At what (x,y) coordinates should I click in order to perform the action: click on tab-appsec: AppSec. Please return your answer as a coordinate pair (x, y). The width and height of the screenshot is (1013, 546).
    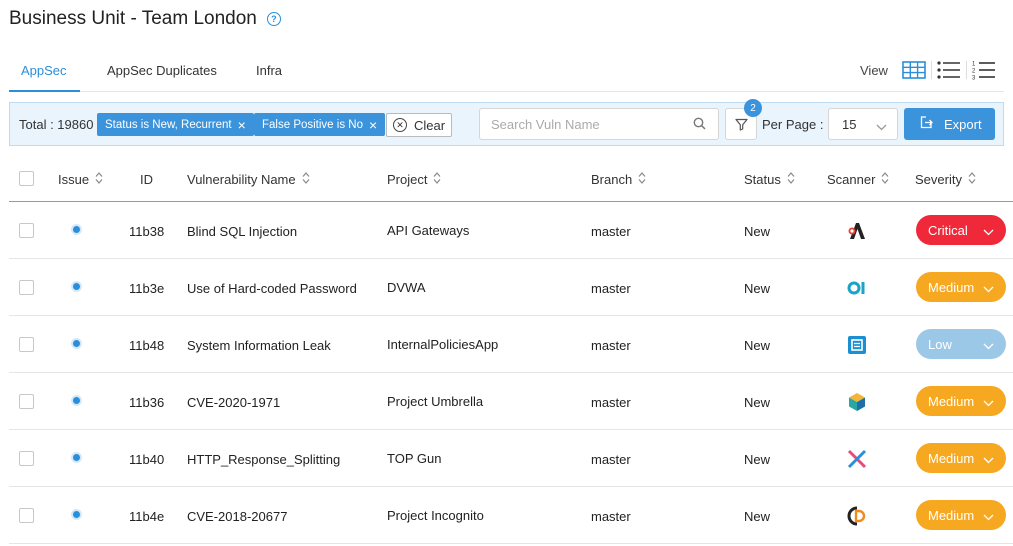
    Looking at the image, I should click on (44, 70).